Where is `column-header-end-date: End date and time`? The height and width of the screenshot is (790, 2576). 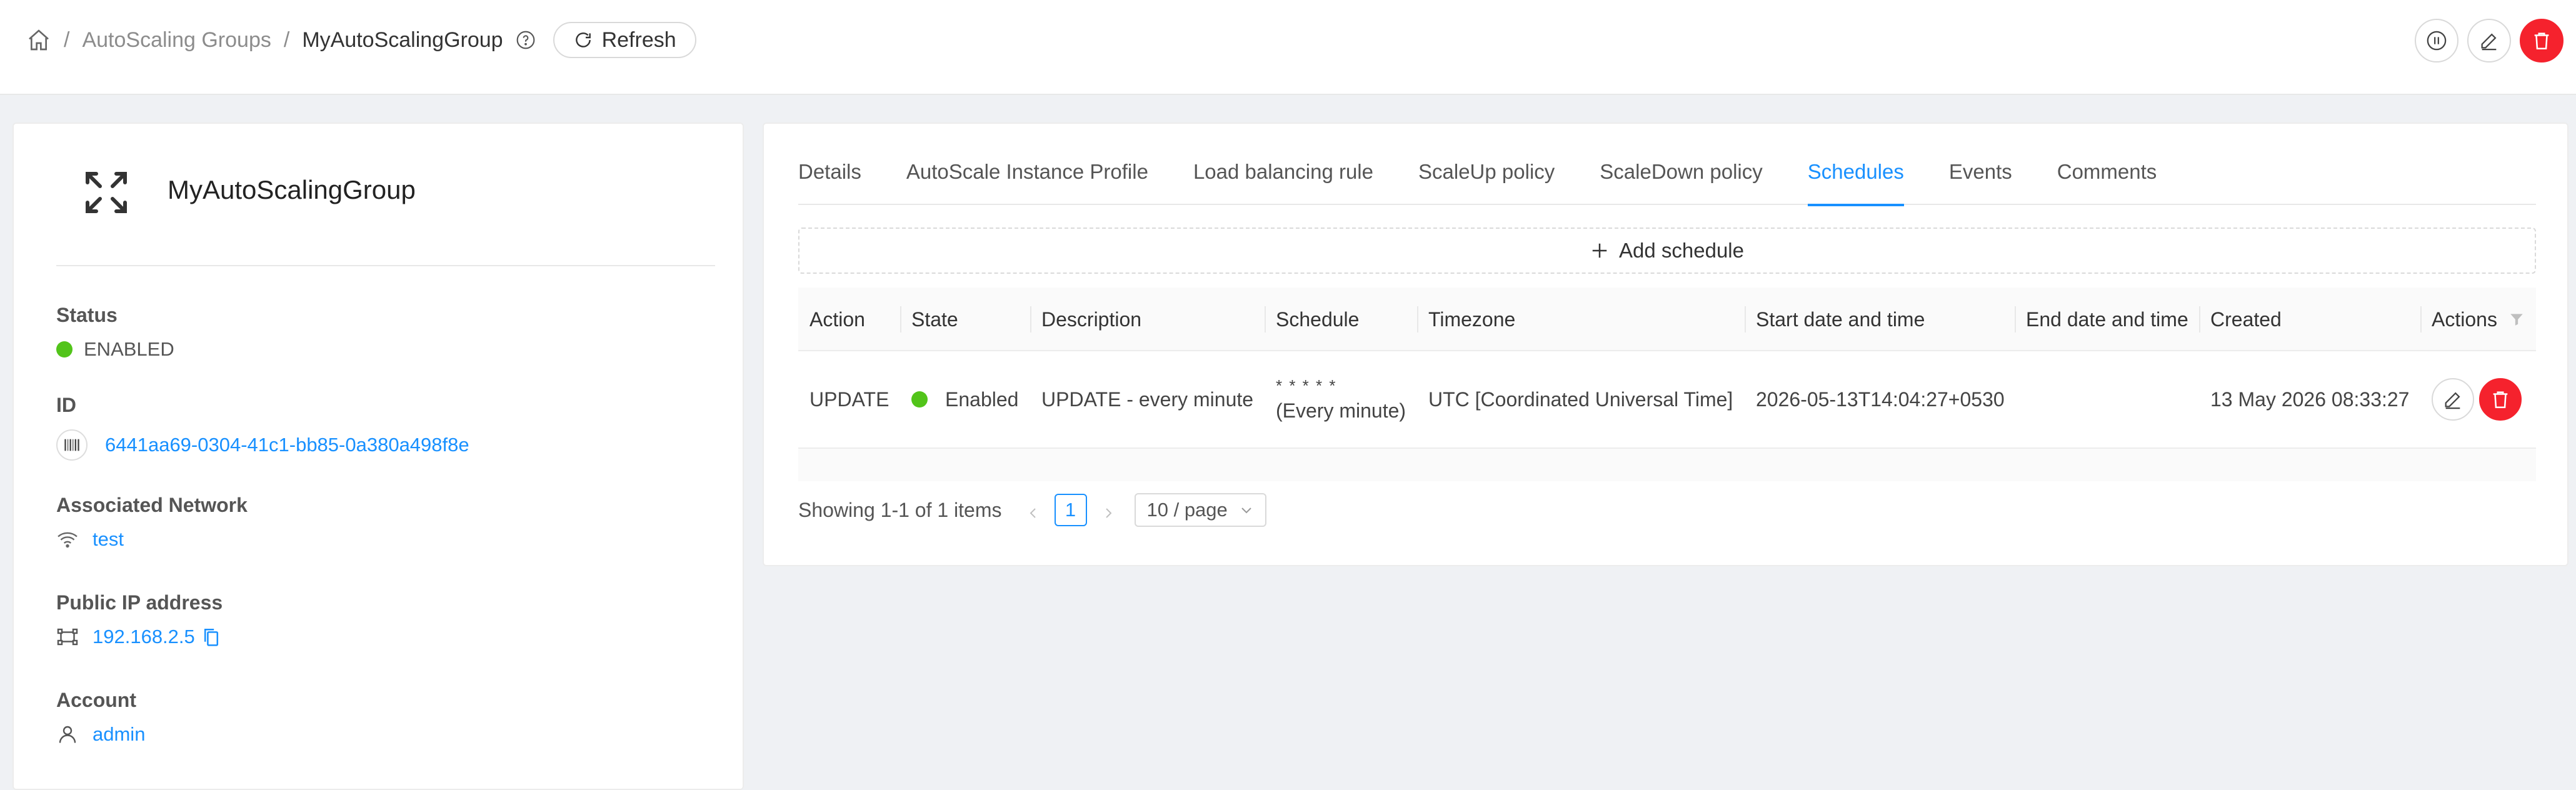
column-header-end-date: End date and time is located at coordinates (2107, 319).